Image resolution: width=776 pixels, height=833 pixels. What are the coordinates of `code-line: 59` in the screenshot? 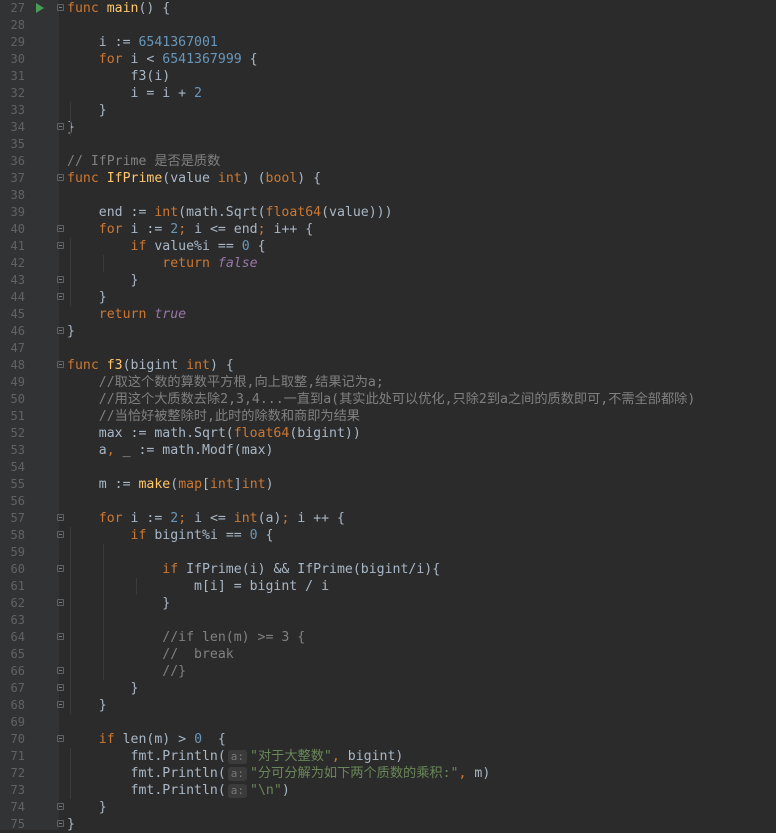 It's located at (388, 552).